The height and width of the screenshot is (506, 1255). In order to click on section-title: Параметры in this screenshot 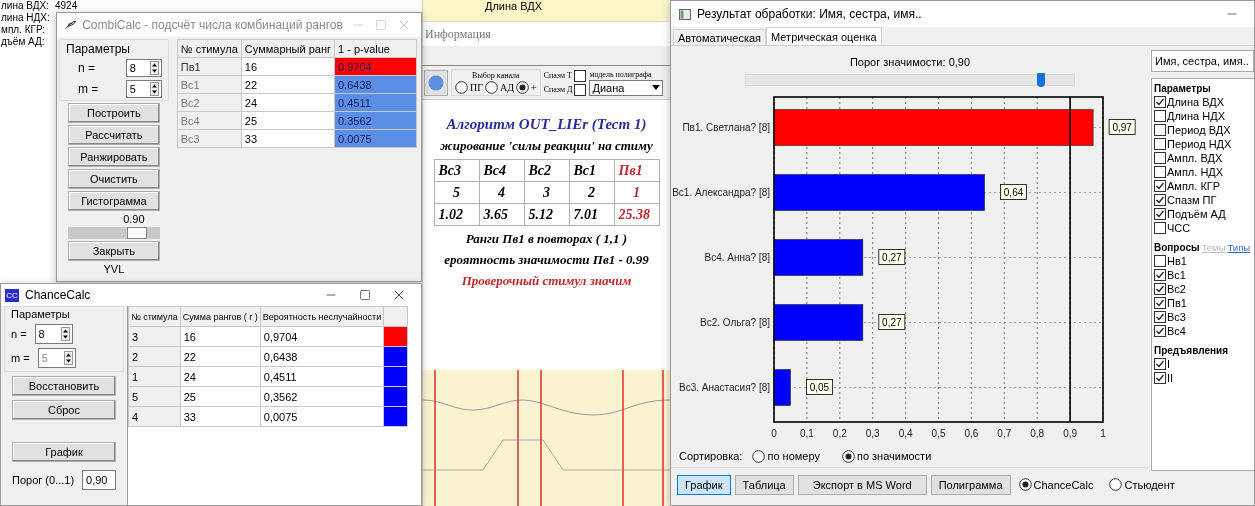, I will do `click(1182, 88)`.